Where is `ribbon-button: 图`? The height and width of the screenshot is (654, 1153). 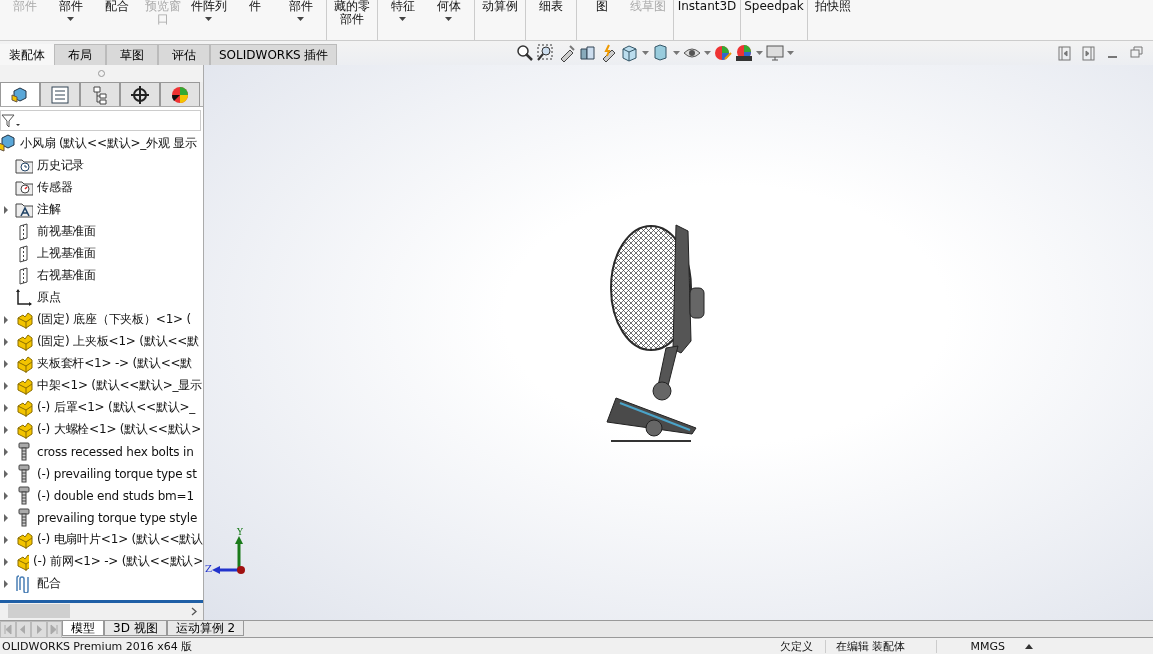 ribbon-button: 图 is located at coordinates (602, 6).